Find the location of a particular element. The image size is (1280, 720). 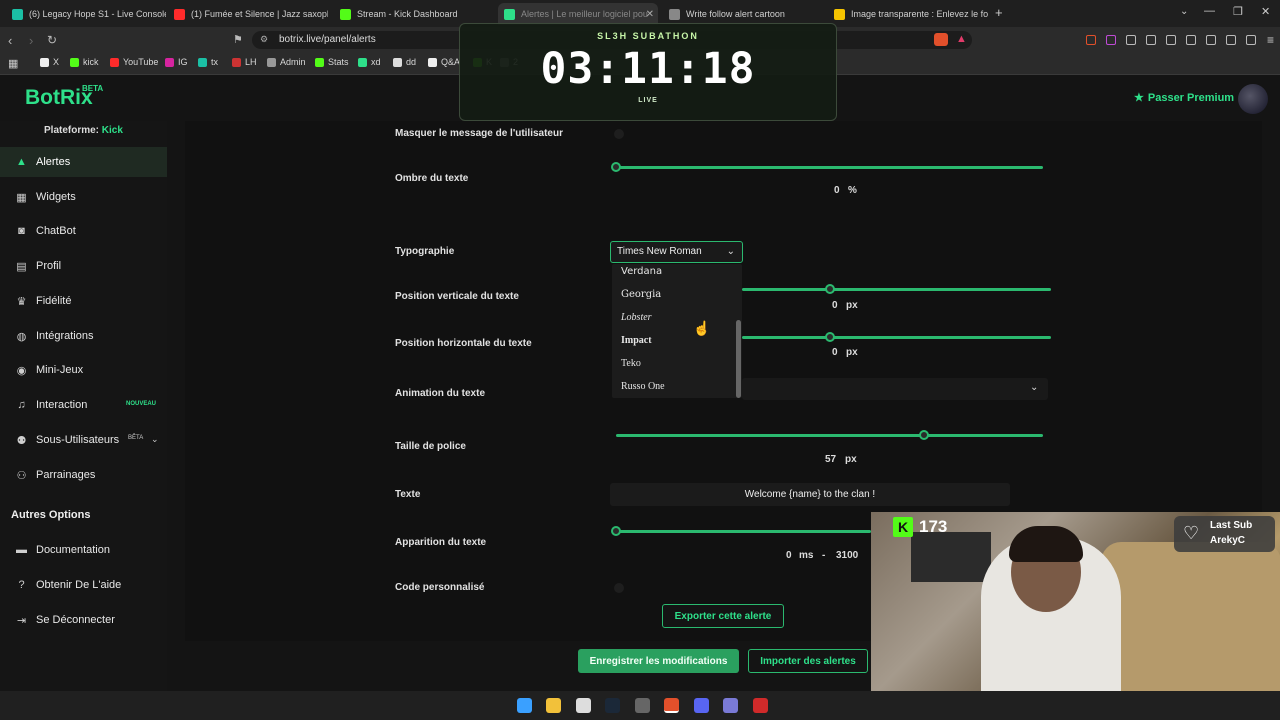

browser-tab-active: Alertes | Le meilleur logiciel pou ✕ is located at coordinates (578, 14).